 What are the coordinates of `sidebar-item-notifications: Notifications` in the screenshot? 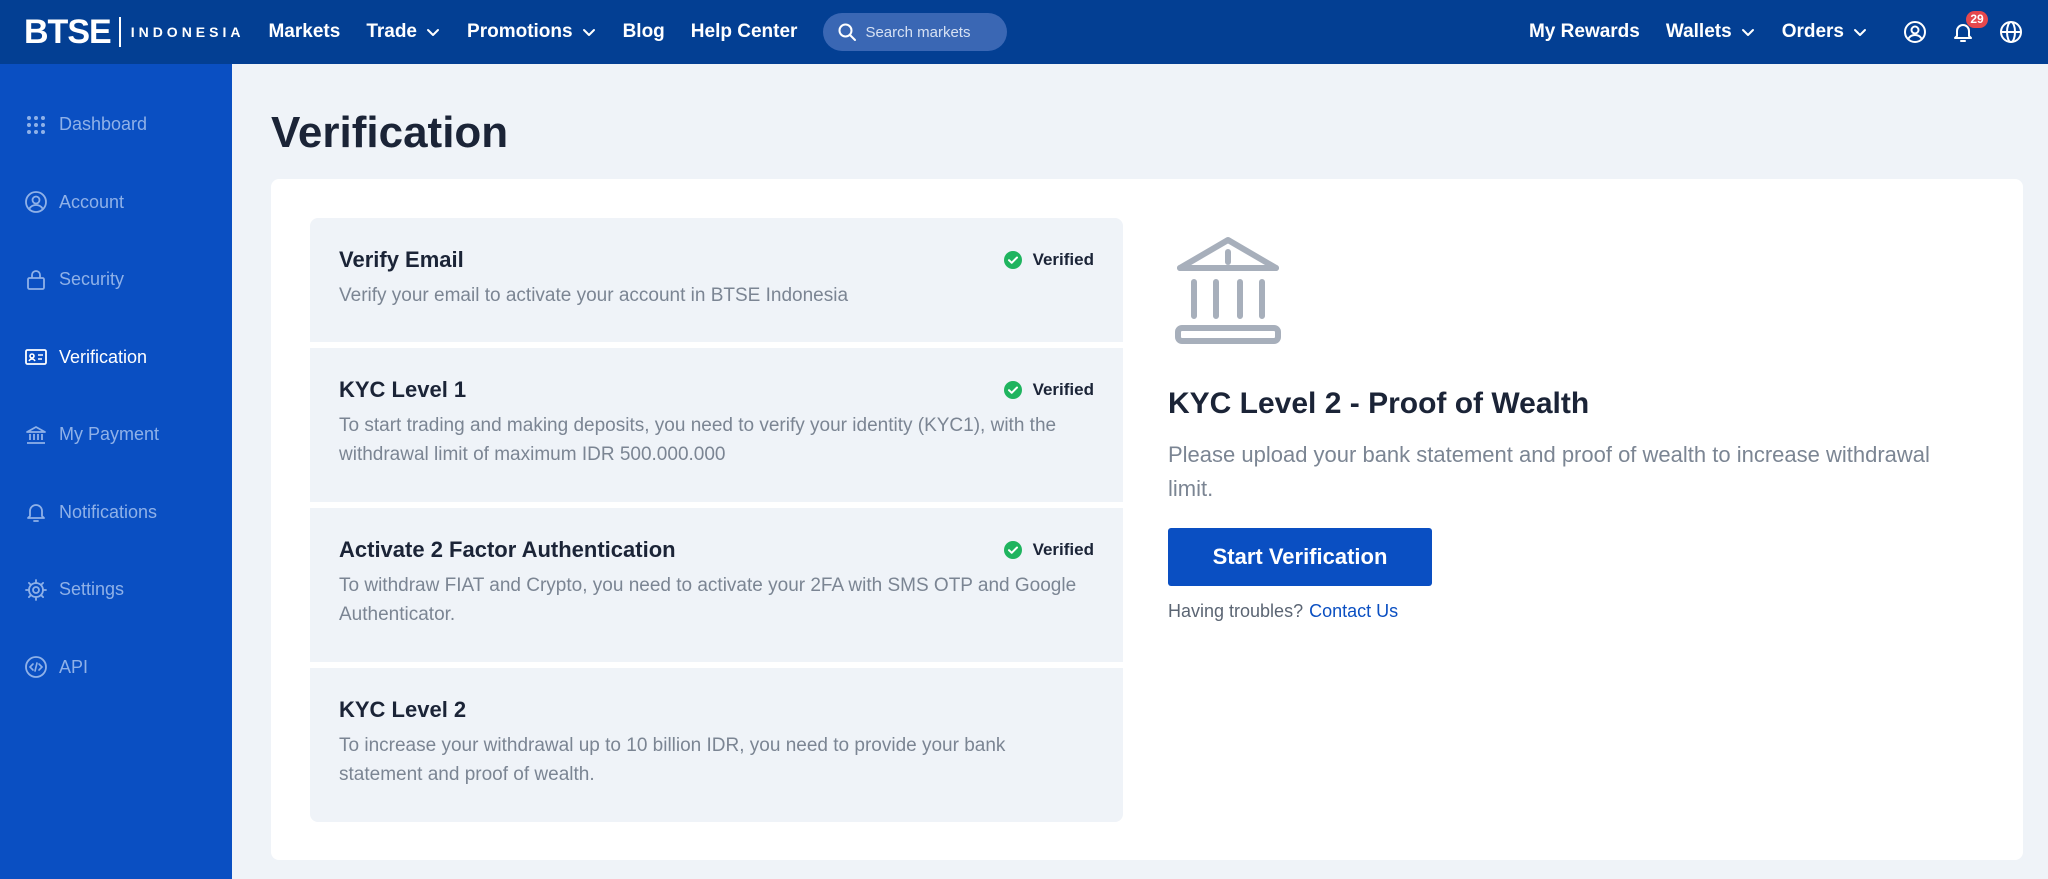 It's located at (116, 513).